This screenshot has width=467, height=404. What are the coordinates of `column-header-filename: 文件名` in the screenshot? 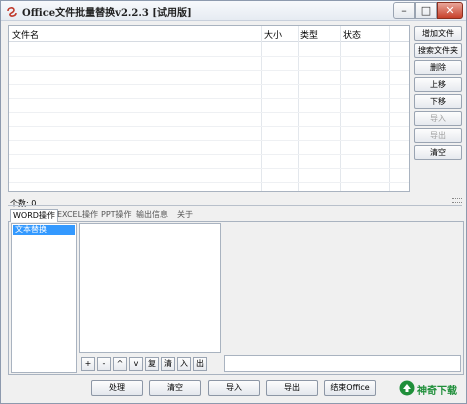 It's located at (25, 34).